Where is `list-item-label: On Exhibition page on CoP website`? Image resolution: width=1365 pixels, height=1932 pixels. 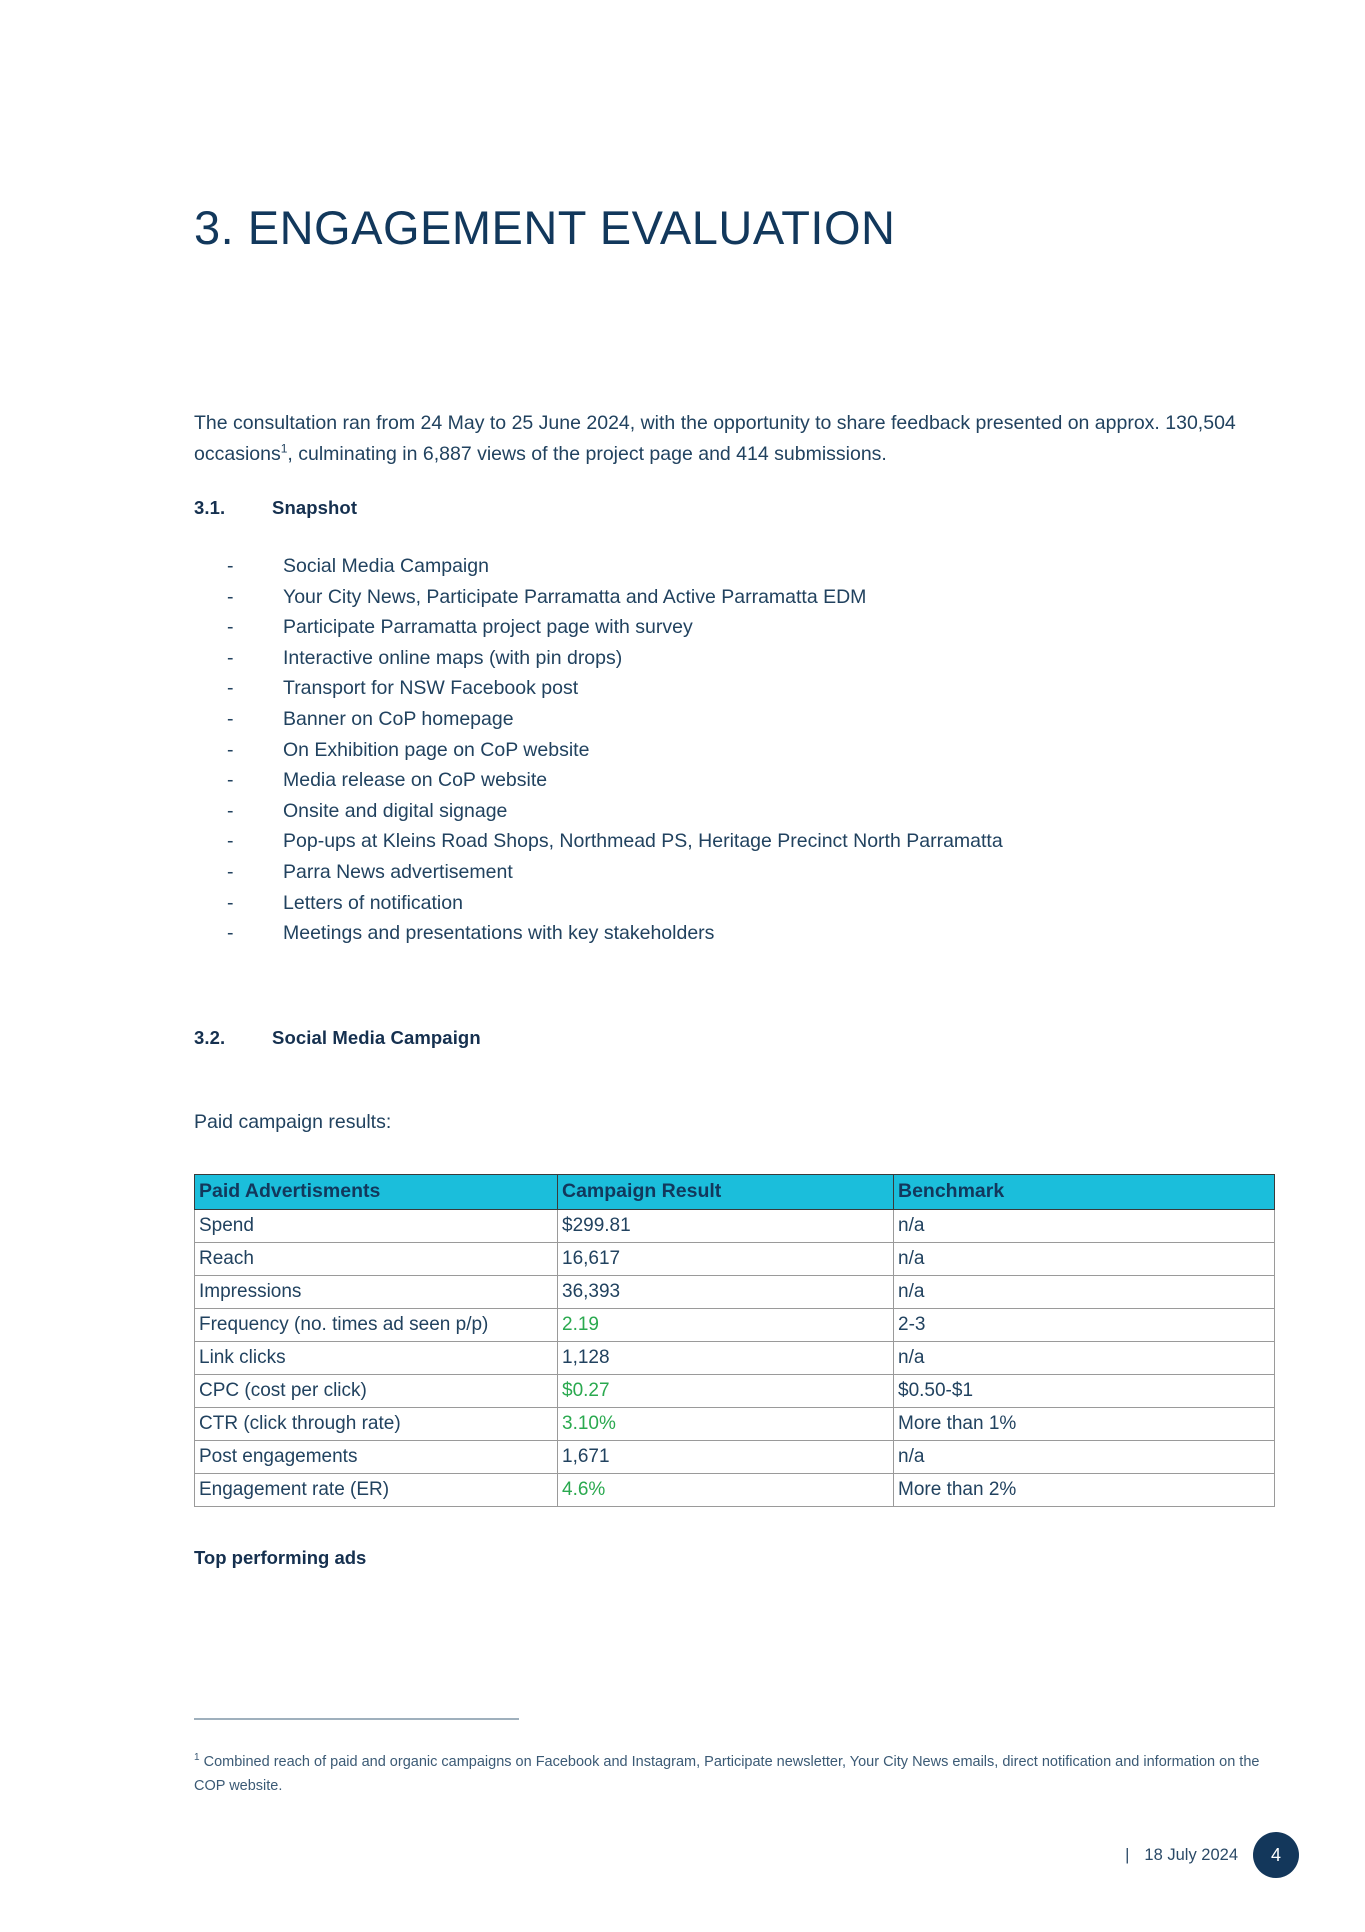
list-item-label: On Exhibition page on CoP website is located at coordinates (436, 749).